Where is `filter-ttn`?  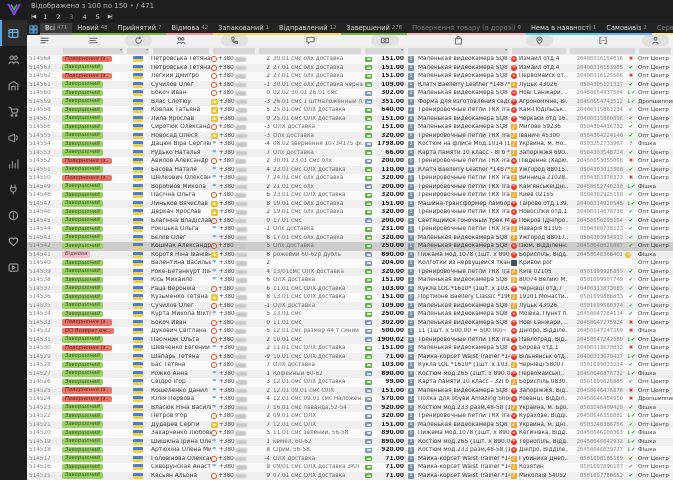
filter-ttn is located at coordinates (602, 50).